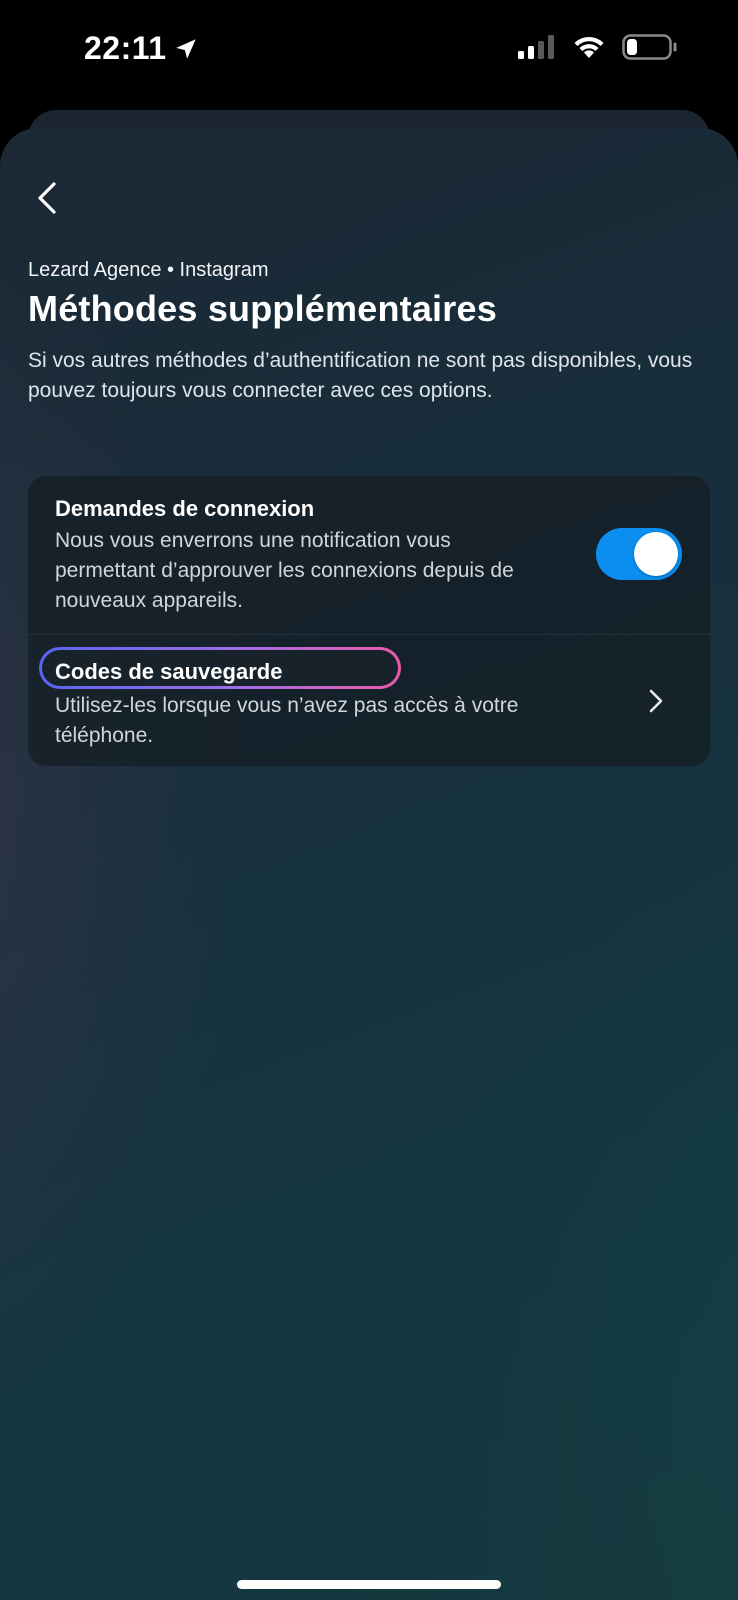 The height and width of the screenshot is (1600, 738). Describe the element at coordinates (262, 308) in the screenshot. I see `page-title: Méthodes supplémentaires` at that location.